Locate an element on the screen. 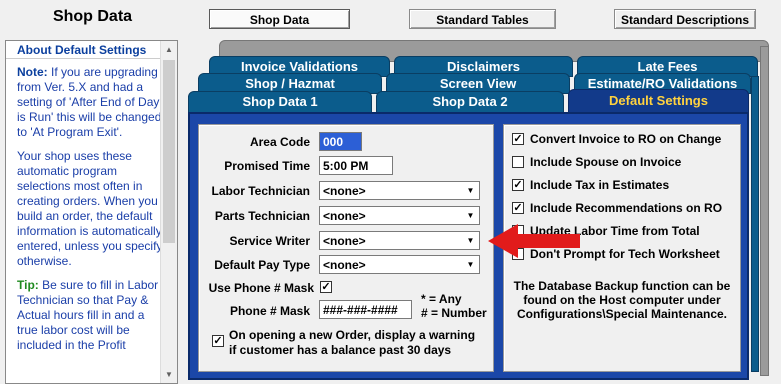  help-scrollbar: ▲ ▼ is located at coordinates (168, 212).